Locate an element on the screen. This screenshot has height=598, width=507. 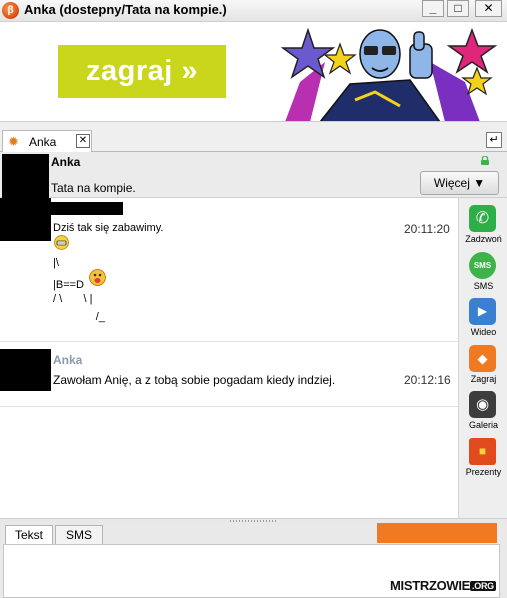
tongue-emoticon-icon is located at coordinates (97, 277).